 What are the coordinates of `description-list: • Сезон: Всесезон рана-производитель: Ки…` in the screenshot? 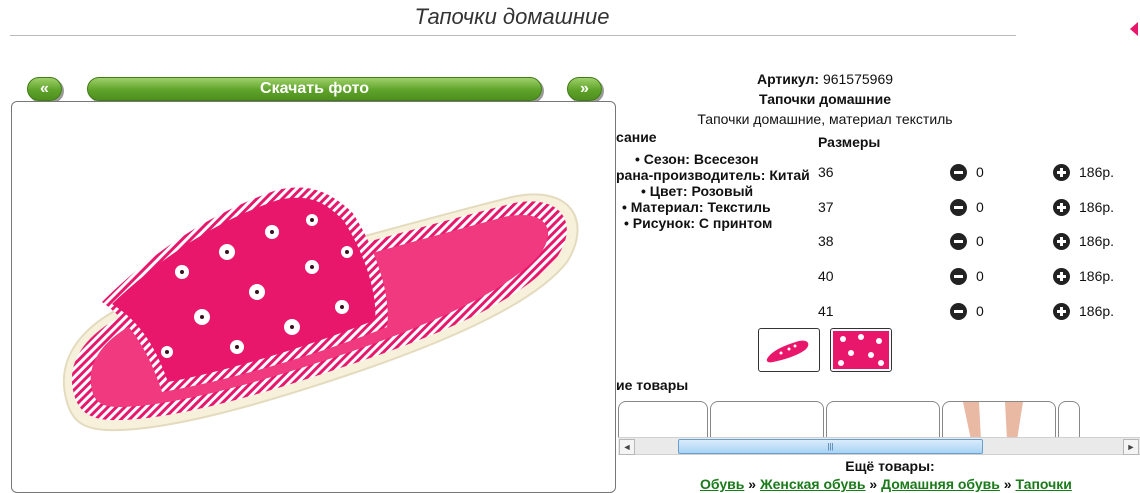 It's located at (716, 191).